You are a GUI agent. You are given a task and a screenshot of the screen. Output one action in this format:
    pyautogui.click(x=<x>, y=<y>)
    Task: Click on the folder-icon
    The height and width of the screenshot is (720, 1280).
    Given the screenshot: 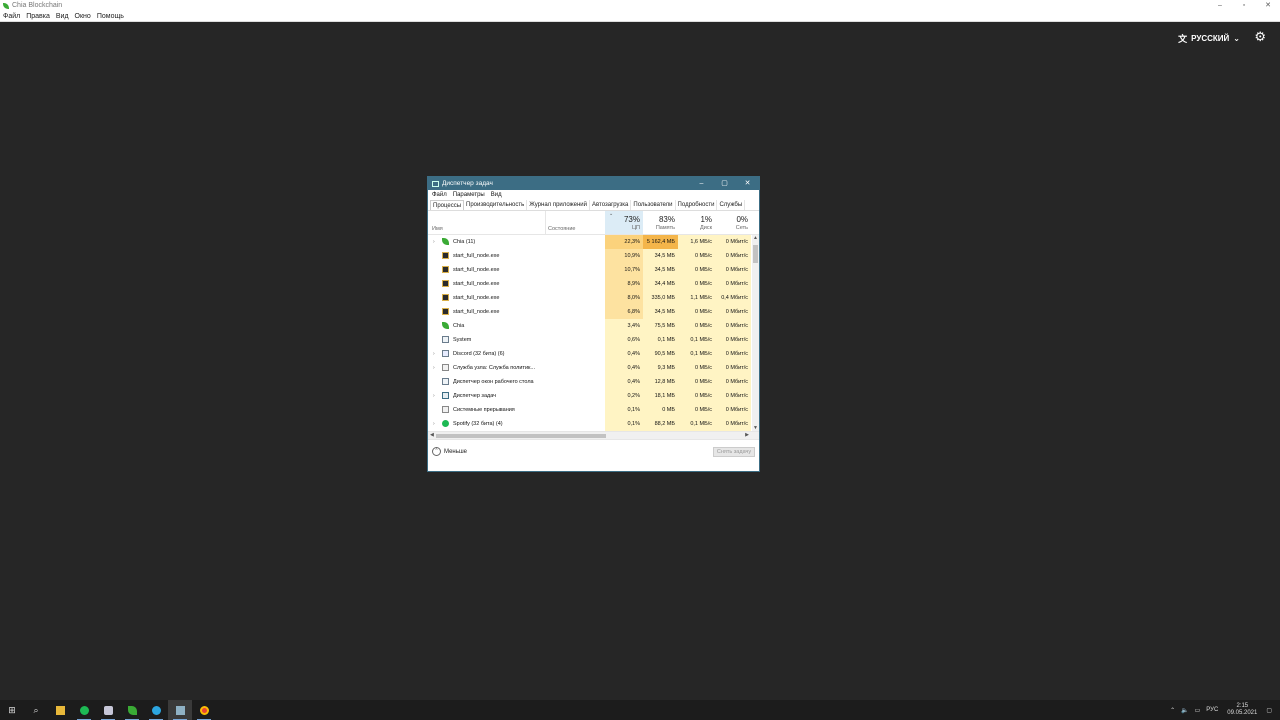 What is the action you would take?
    pyautogui.click(x=60, y=710)
    